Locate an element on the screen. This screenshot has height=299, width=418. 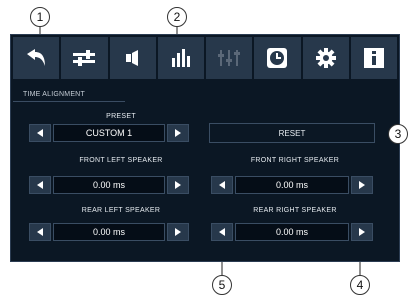
clock-button is located at coordinates (277, 58).